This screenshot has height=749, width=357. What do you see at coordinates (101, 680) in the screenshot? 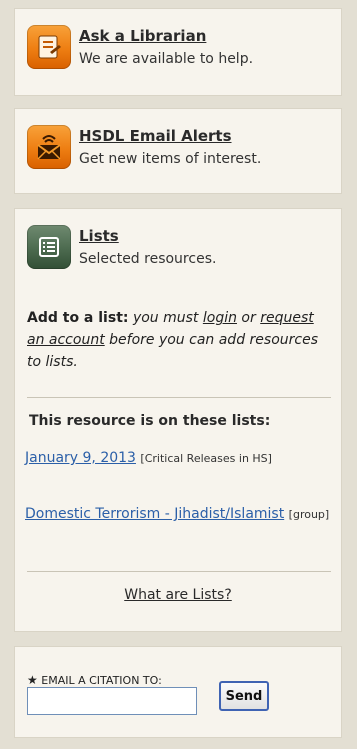
I see `email-citation-text: EMAIL A CITATION TO:` at bounding box center [101, 680].